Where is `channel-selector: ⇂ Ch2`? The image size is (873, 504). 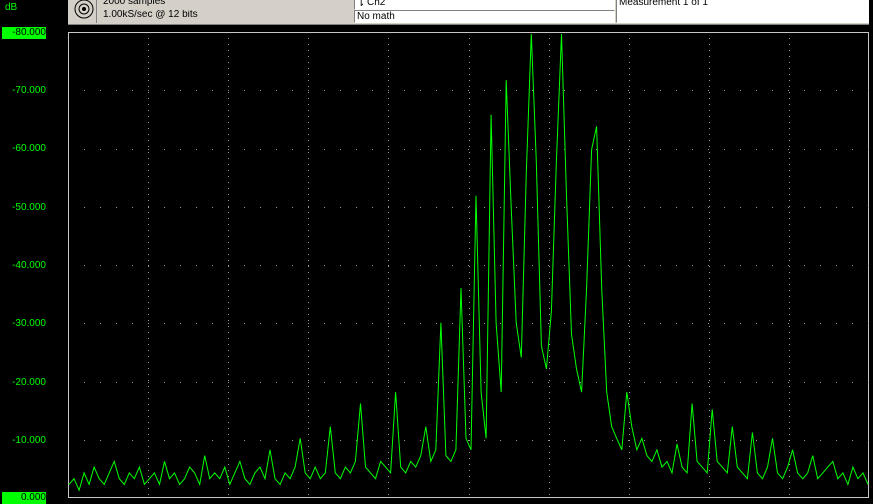
channel-selector: ⇂ Ch2 is located at coordinates (484, 5).